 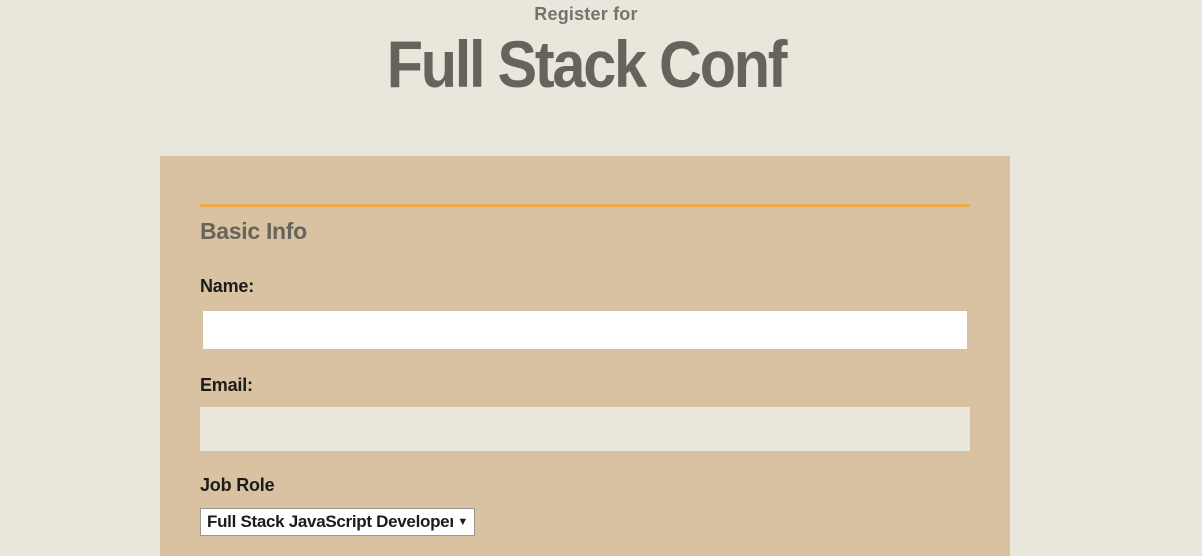 I want to click on email-label: Email:, so click(x=226, y=385).